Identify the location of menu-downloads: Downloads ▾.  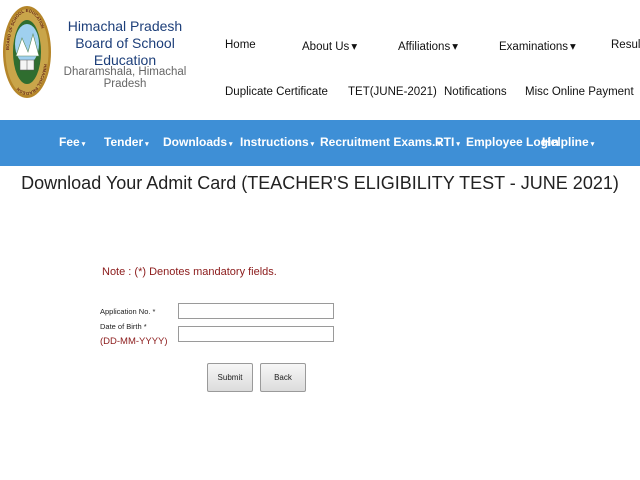
(198, 142).